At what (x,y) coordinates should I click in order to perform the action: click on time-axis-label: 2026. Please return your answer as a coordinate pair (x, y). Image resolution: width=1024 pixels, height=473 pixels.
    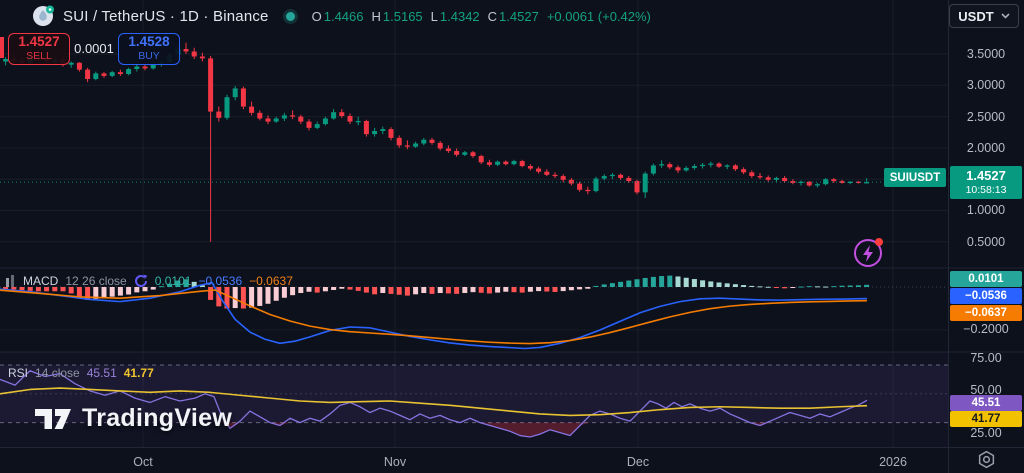
    Looking at the image, I should click on (893, 462).